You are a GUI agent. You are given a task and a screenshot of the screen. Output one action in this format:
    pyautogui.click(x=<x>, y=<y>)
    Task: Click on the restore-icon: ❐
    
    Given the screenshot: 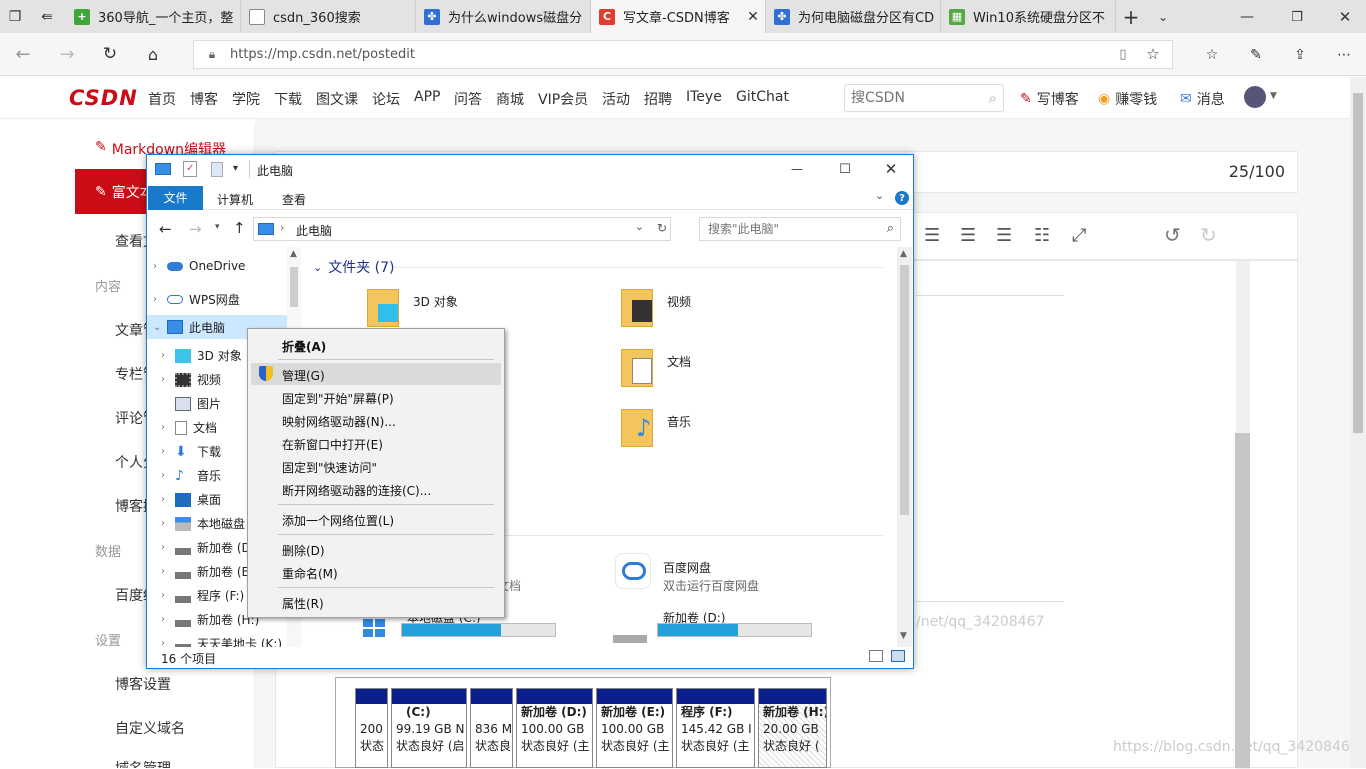 What is the action you would take?
    pyautogui.click(x=1297, y=17)
    